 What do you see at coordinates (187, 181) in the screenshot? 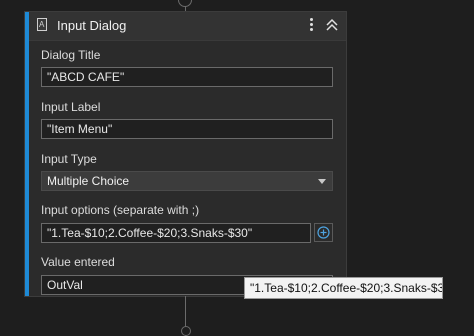
I see `input-type-select: Multiple Choice` at bounding box center [187, 181].